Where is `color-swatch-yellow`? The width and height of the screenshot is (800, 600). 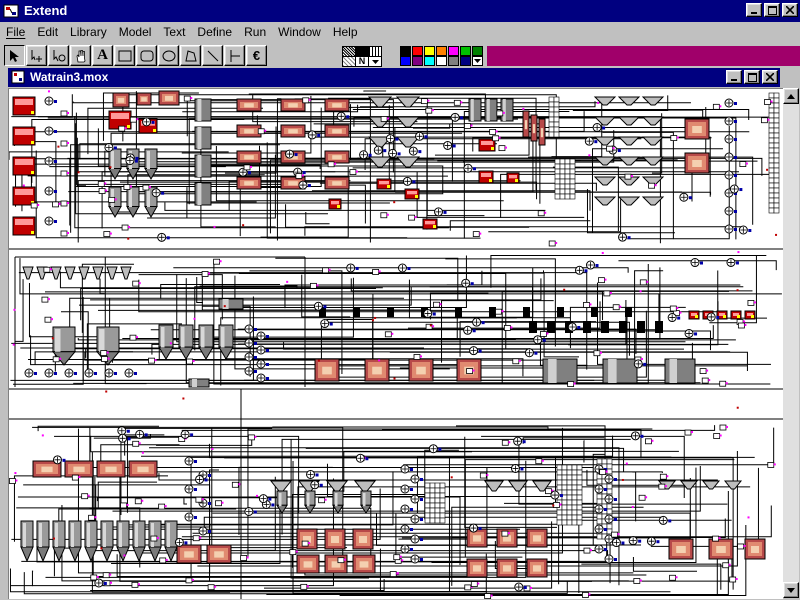
color-swatch-yellow is located at coordinates (429, 51).